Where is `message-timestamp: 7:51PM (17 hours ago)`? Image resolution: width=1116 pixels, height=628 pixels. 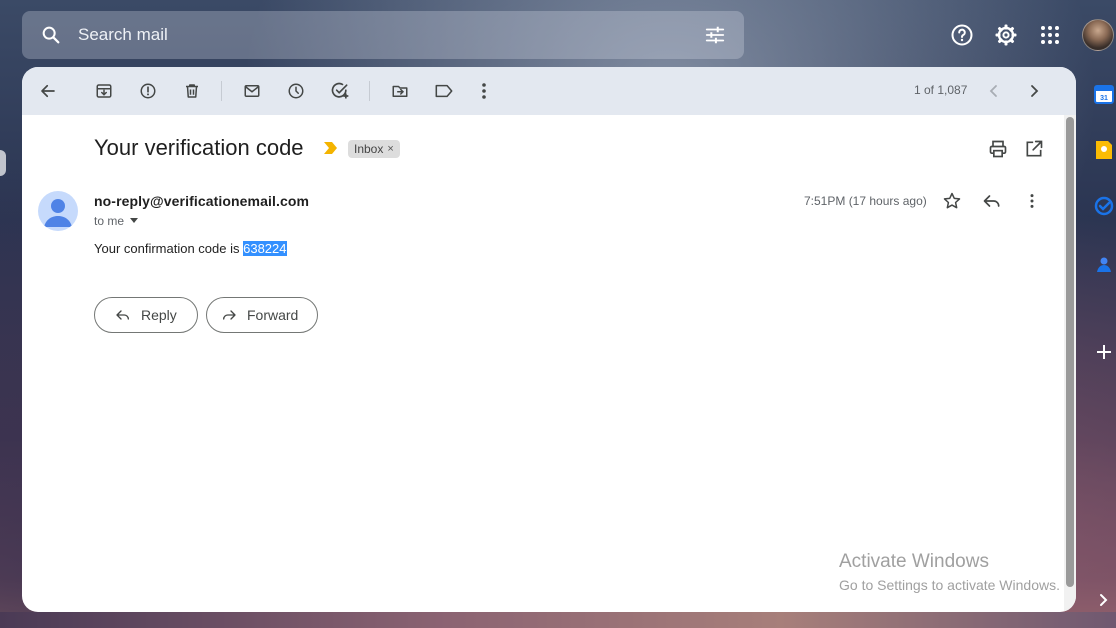
message-timestamp: 7:51PM (17 hours ago) is located at coordinates (865, 201).